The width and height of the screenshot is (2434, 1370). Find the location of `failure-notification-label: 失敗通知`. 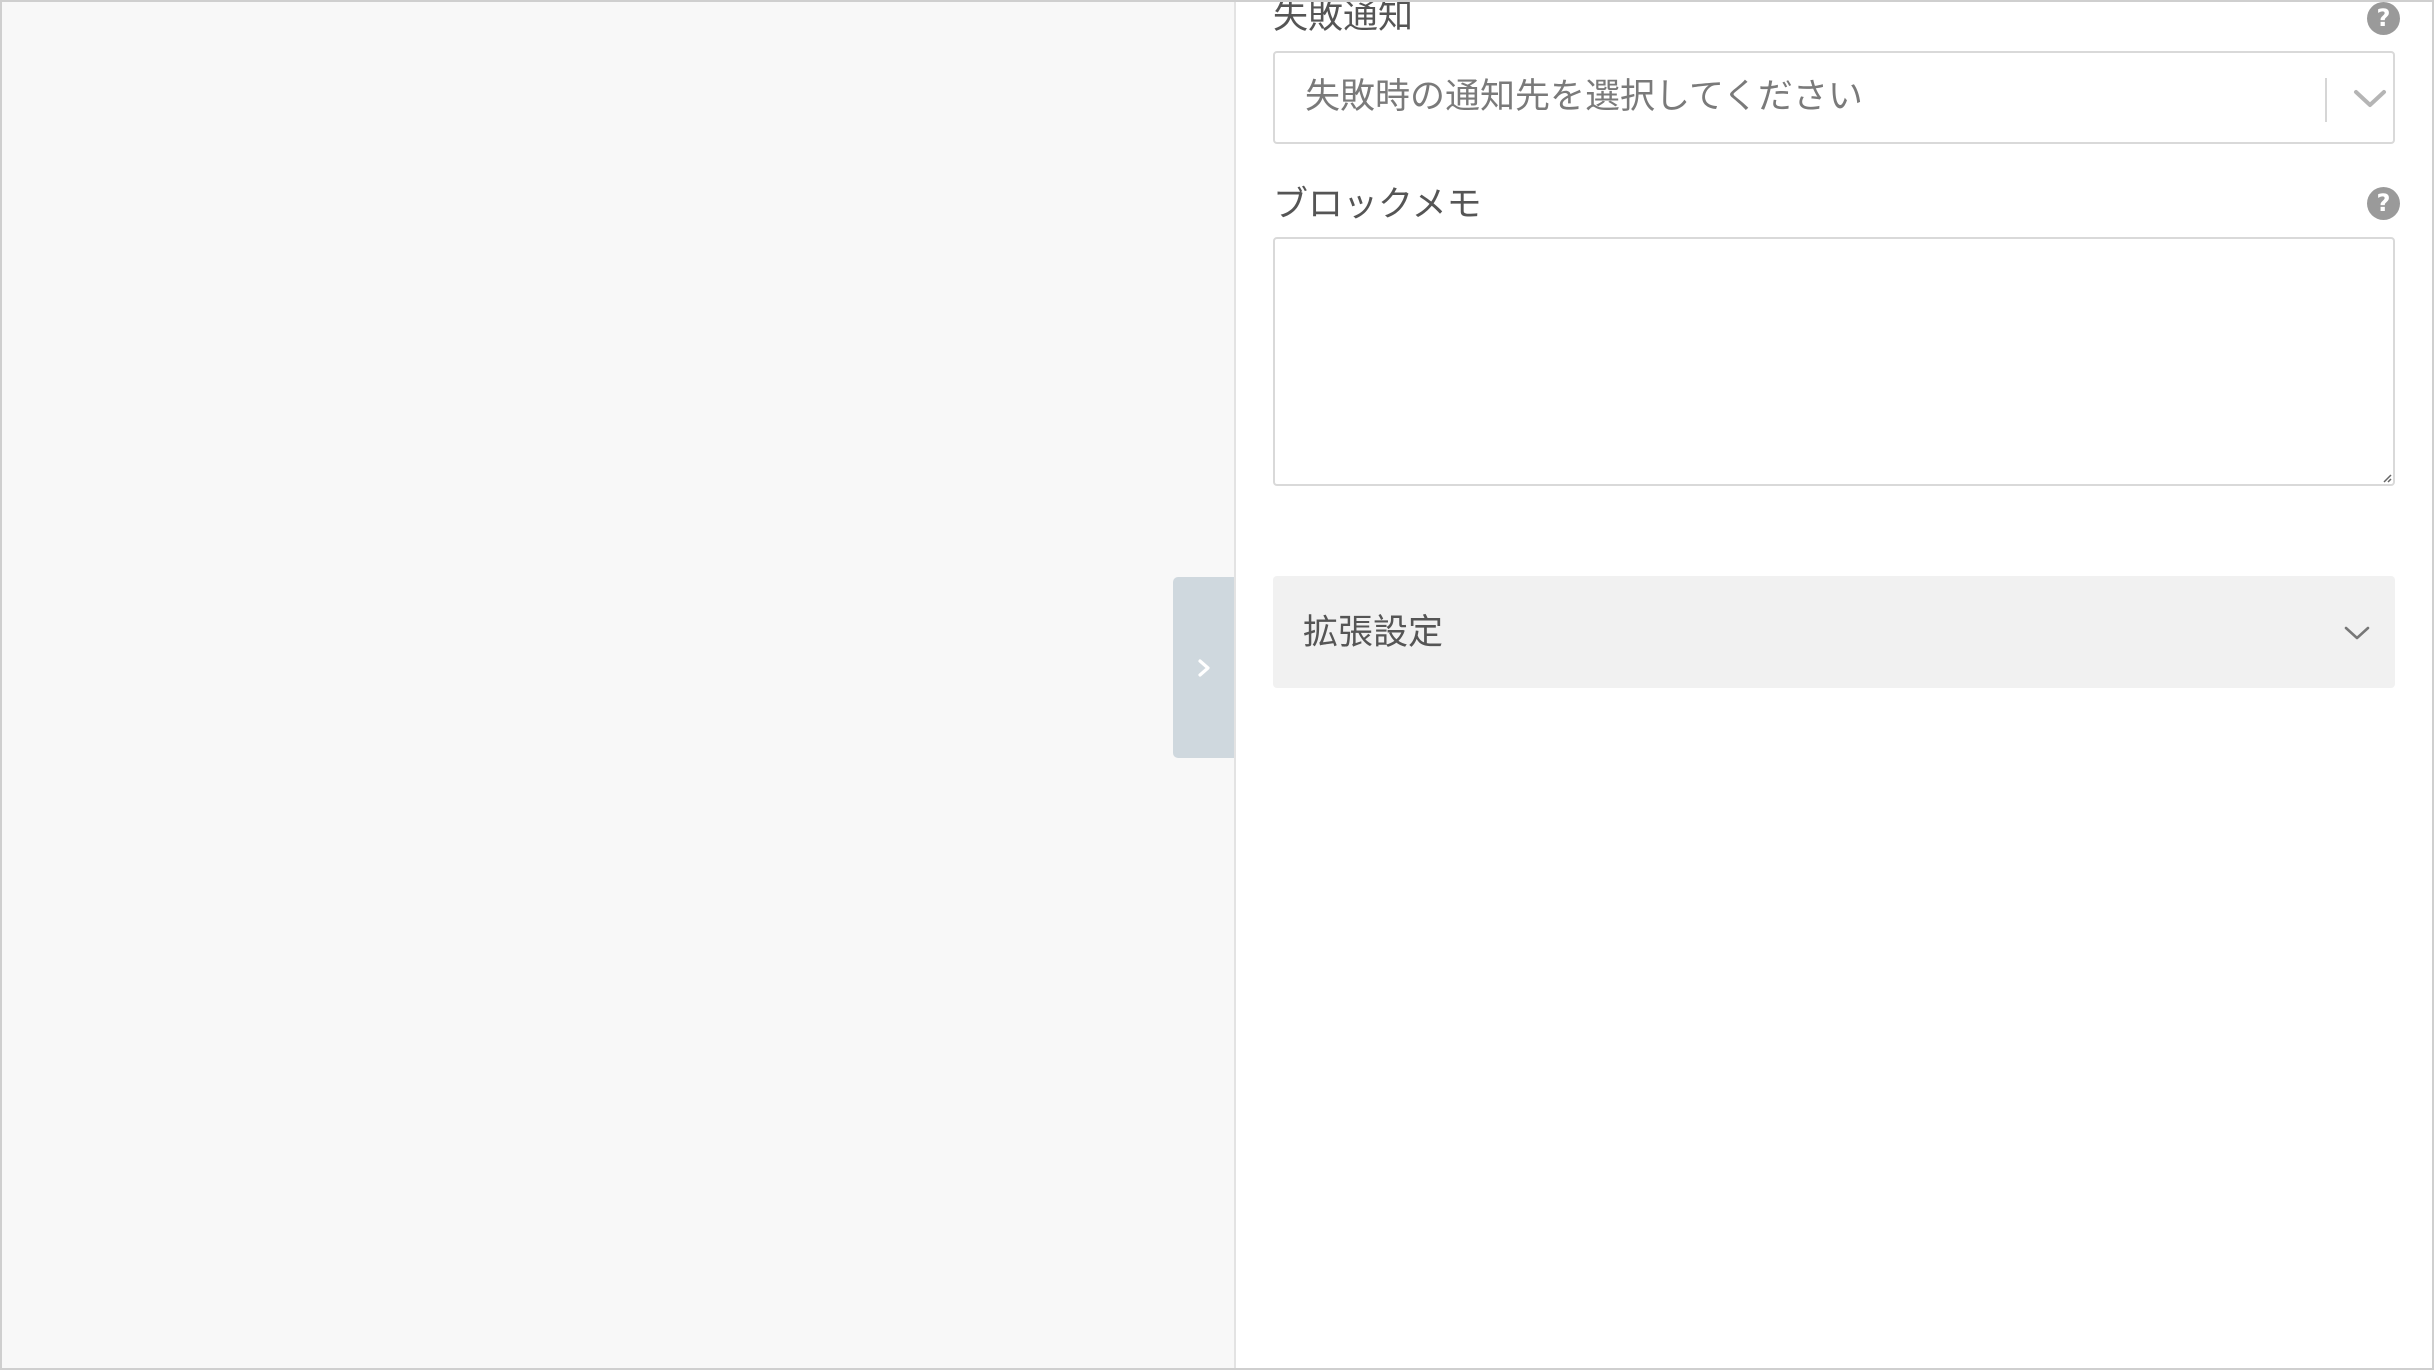

failure-notification-label: 失敗通知 is located at coordinates (1343, 18).